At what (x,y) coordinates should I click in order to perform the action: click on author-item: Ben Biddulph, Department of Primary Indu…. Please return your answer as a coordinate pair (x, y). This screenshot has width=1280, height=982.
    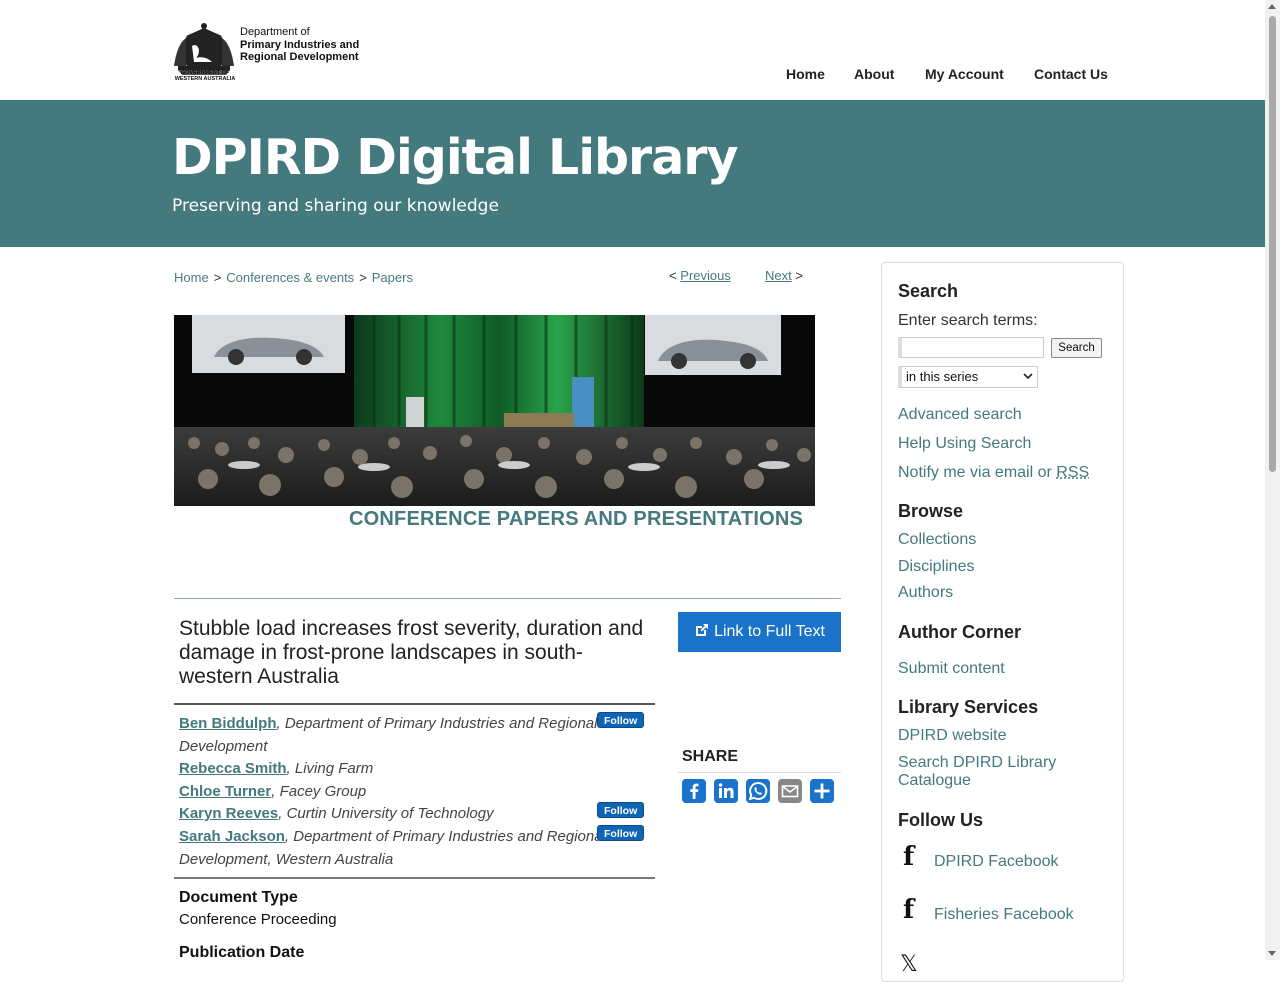
    Looking at the image, I should click on (414, 735).